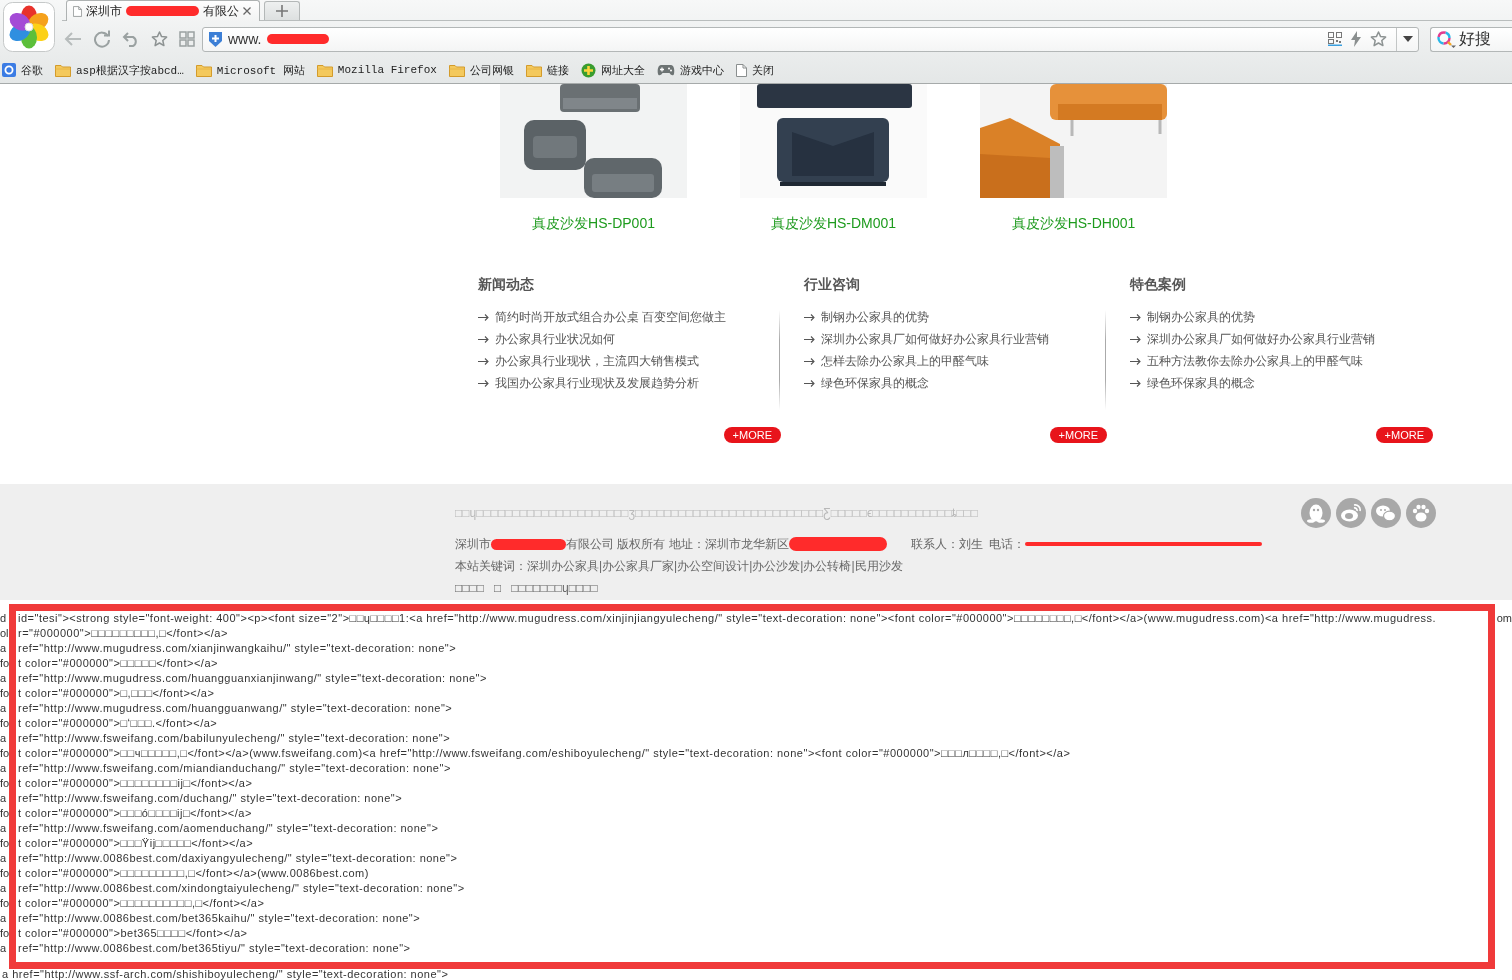  Describe the element at coordinates (9, 70) in the screenshot. I see `tile-icon` at that location.